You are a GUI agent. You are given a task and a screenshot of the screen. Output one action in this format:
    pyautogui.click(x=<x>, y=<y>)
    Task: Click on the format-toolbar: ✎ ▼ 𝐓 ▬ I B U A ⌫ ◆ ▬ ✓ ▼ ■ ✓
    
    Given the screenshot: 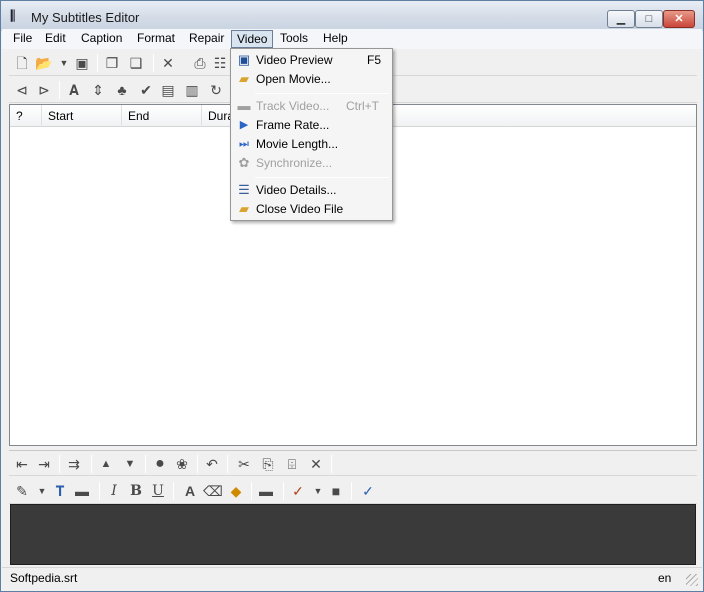 What is the action you would take?
    pyautogui.click(x=353, y=491)
    